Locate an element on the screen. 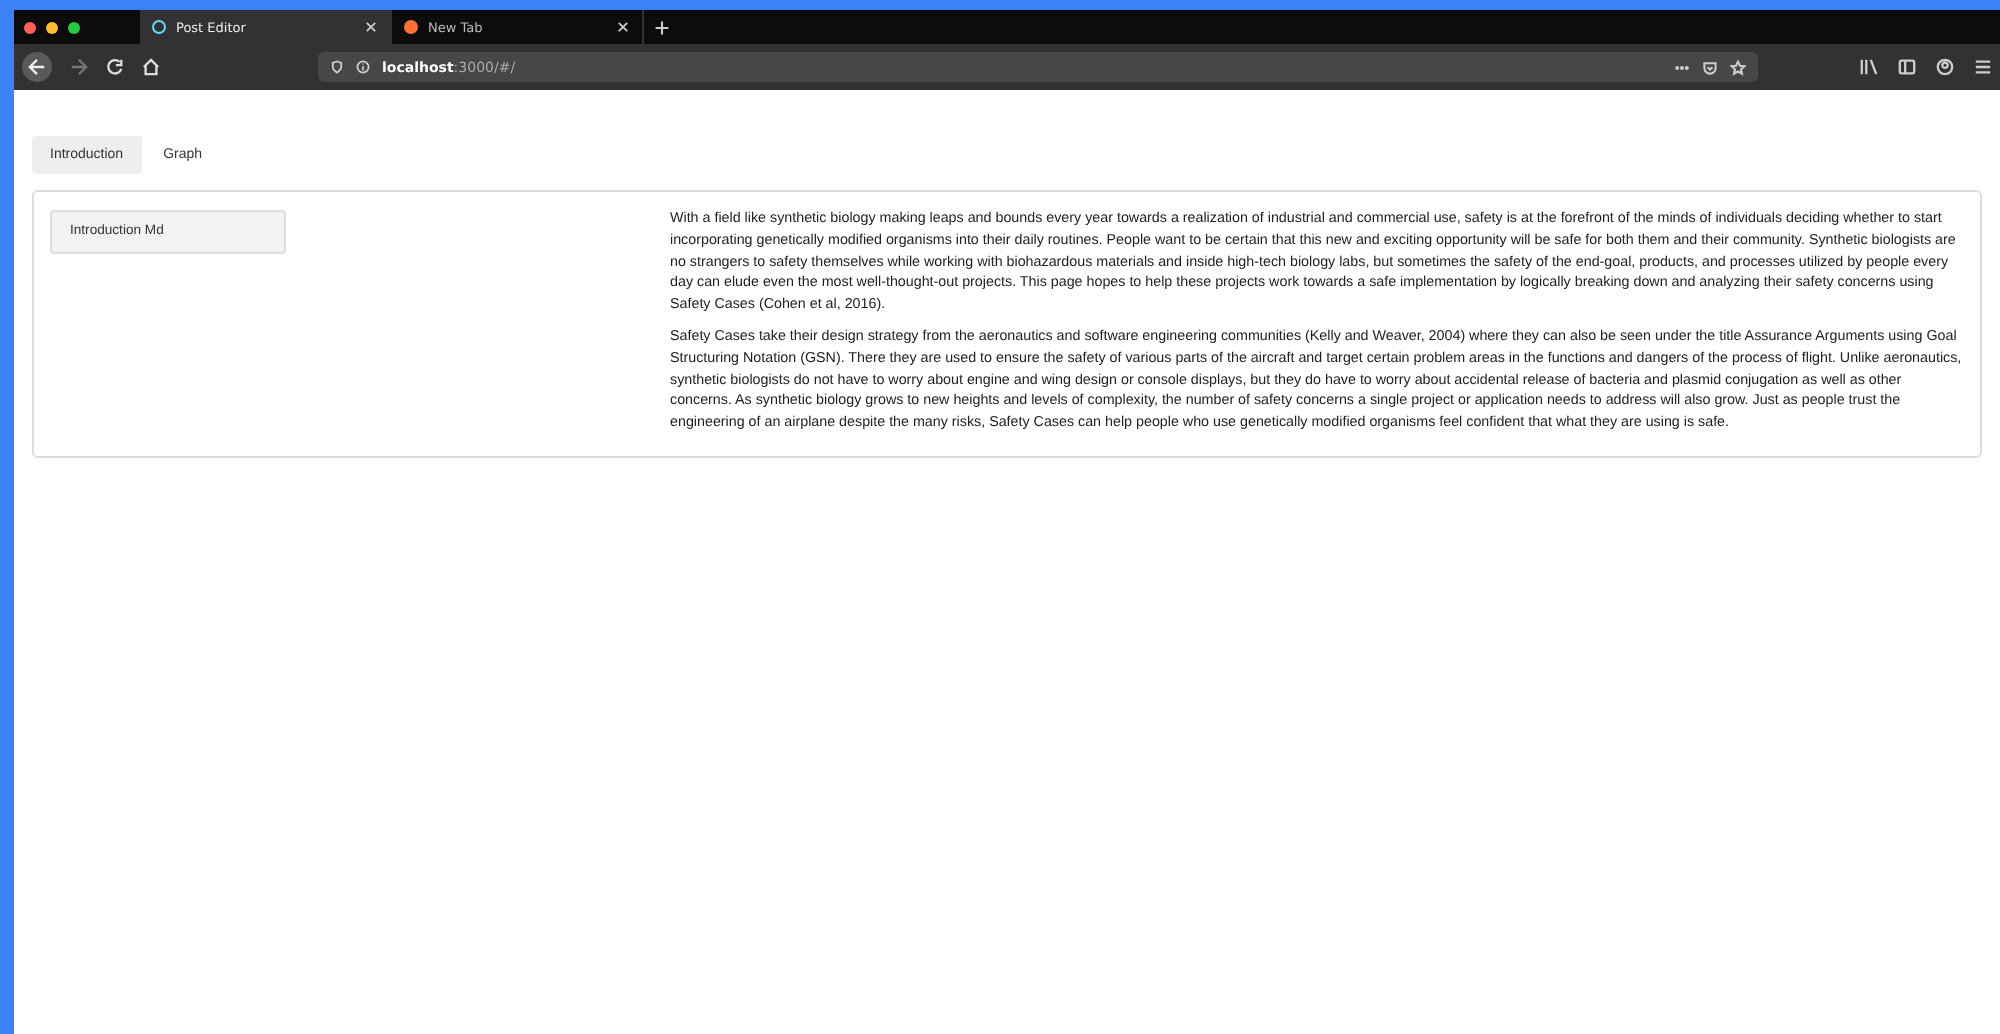 The height and width of the screenshot is (1034, 2000). reload-icon is located at coordinates (115, 67).